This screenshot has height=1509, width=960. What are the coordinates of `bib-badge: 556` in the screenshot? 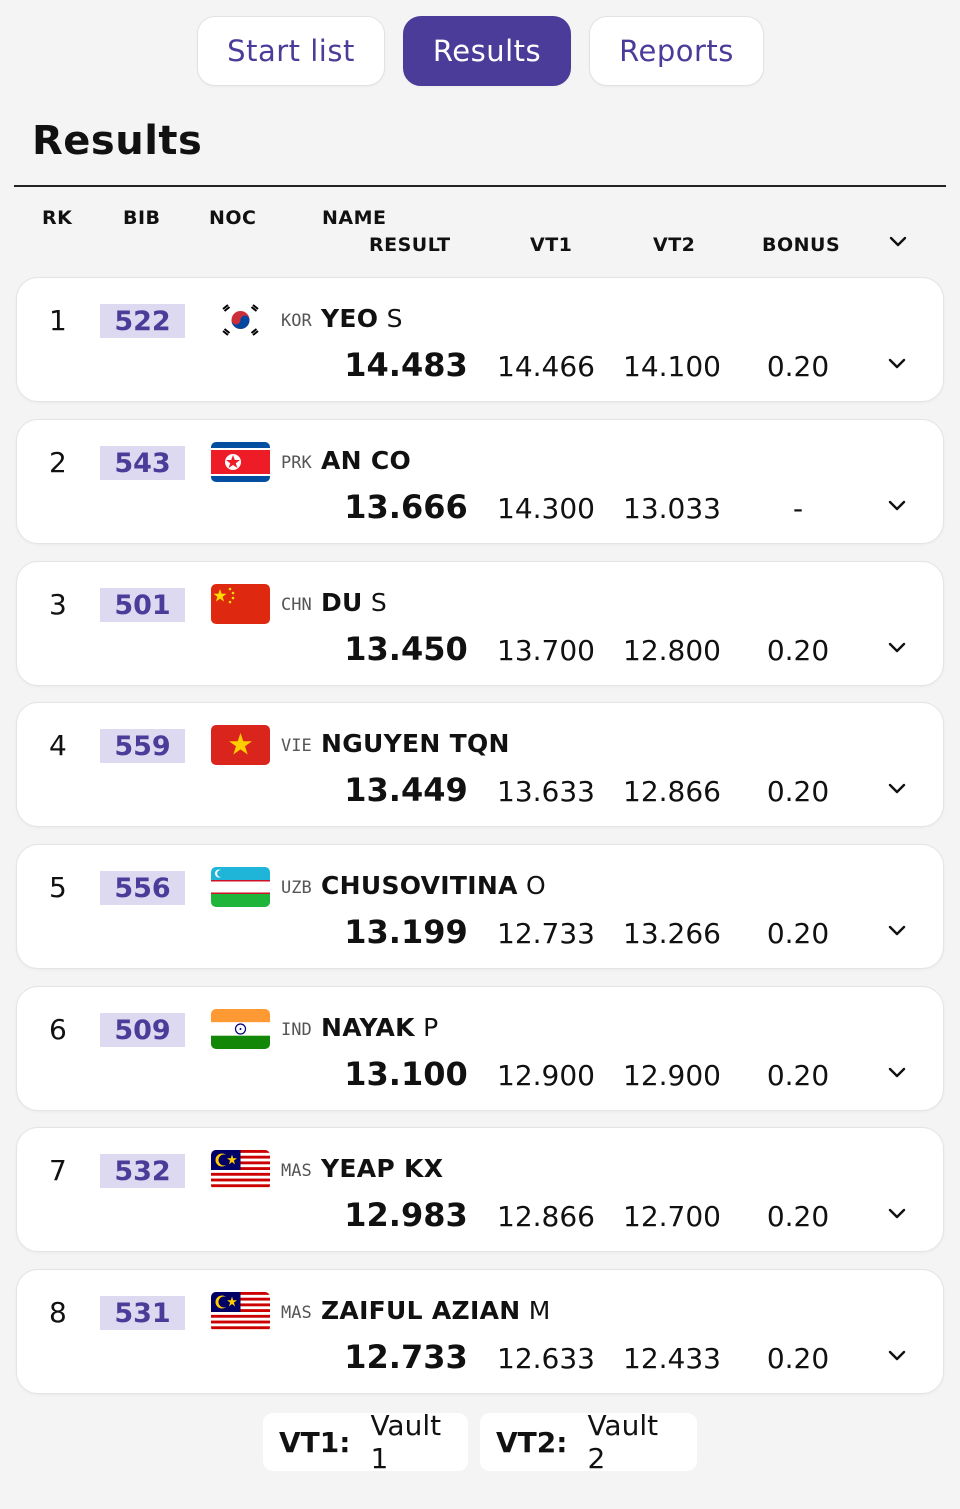 It's located at (142, 888).